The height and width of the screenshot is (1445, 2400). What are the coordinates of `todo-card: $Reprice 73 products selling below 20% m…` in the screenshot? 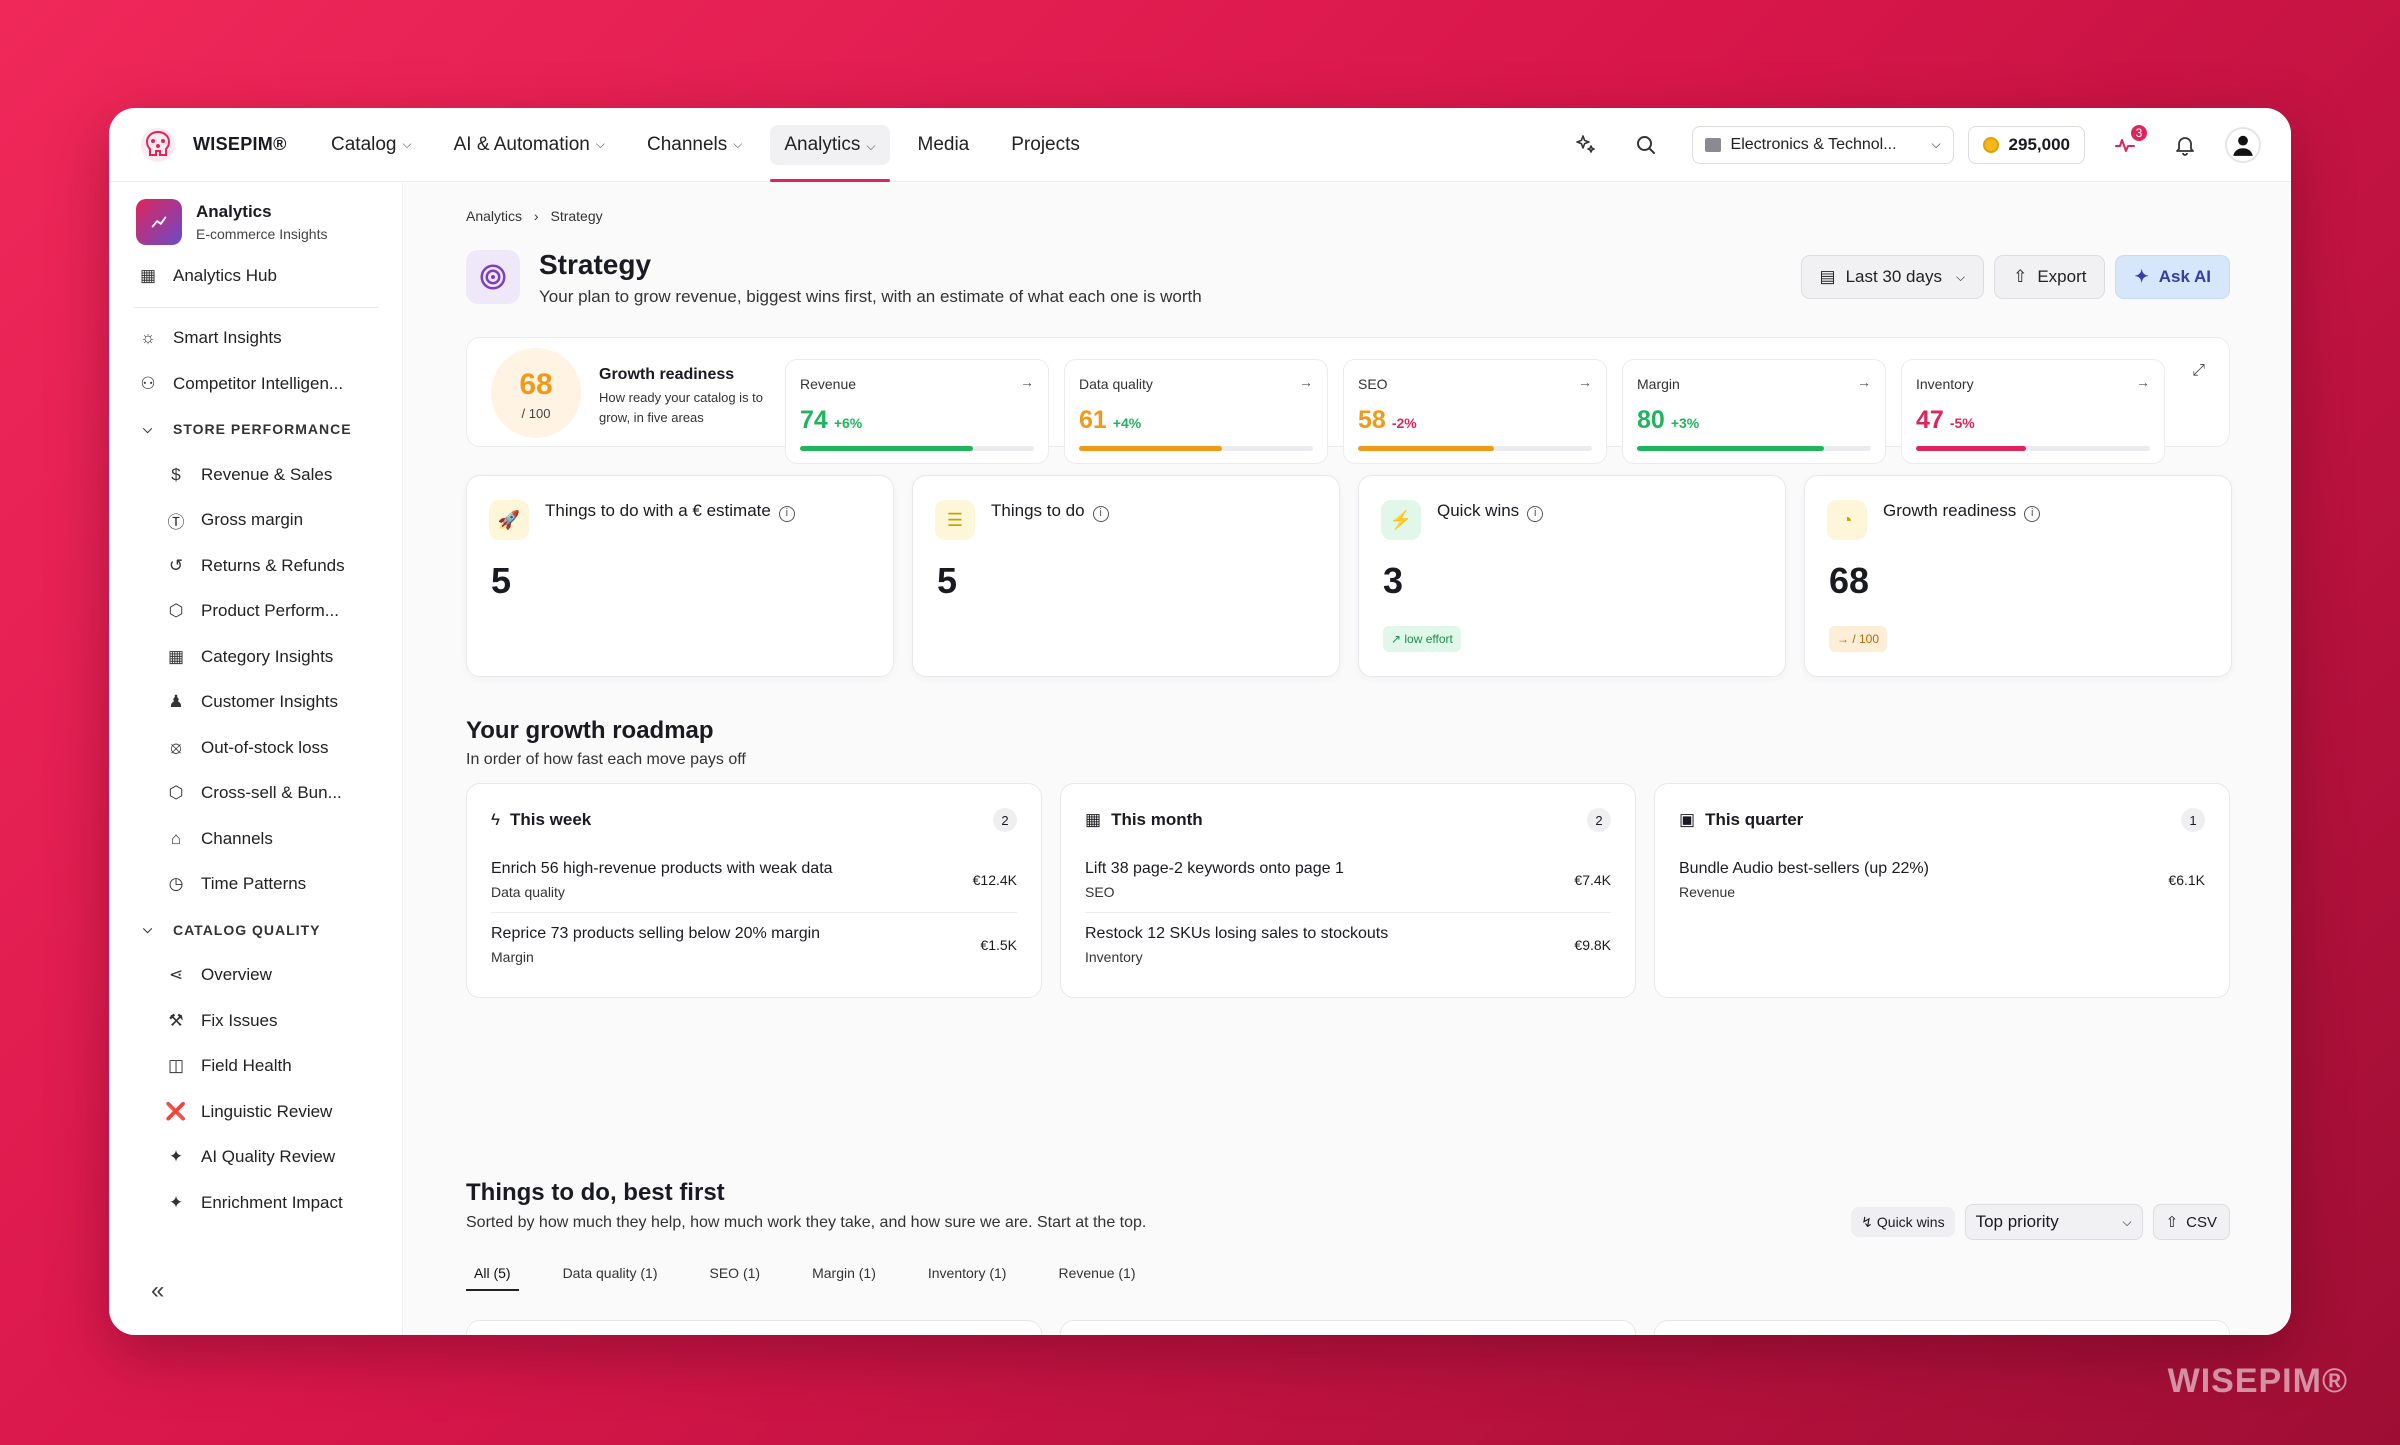 It's located at (1942, 1327).